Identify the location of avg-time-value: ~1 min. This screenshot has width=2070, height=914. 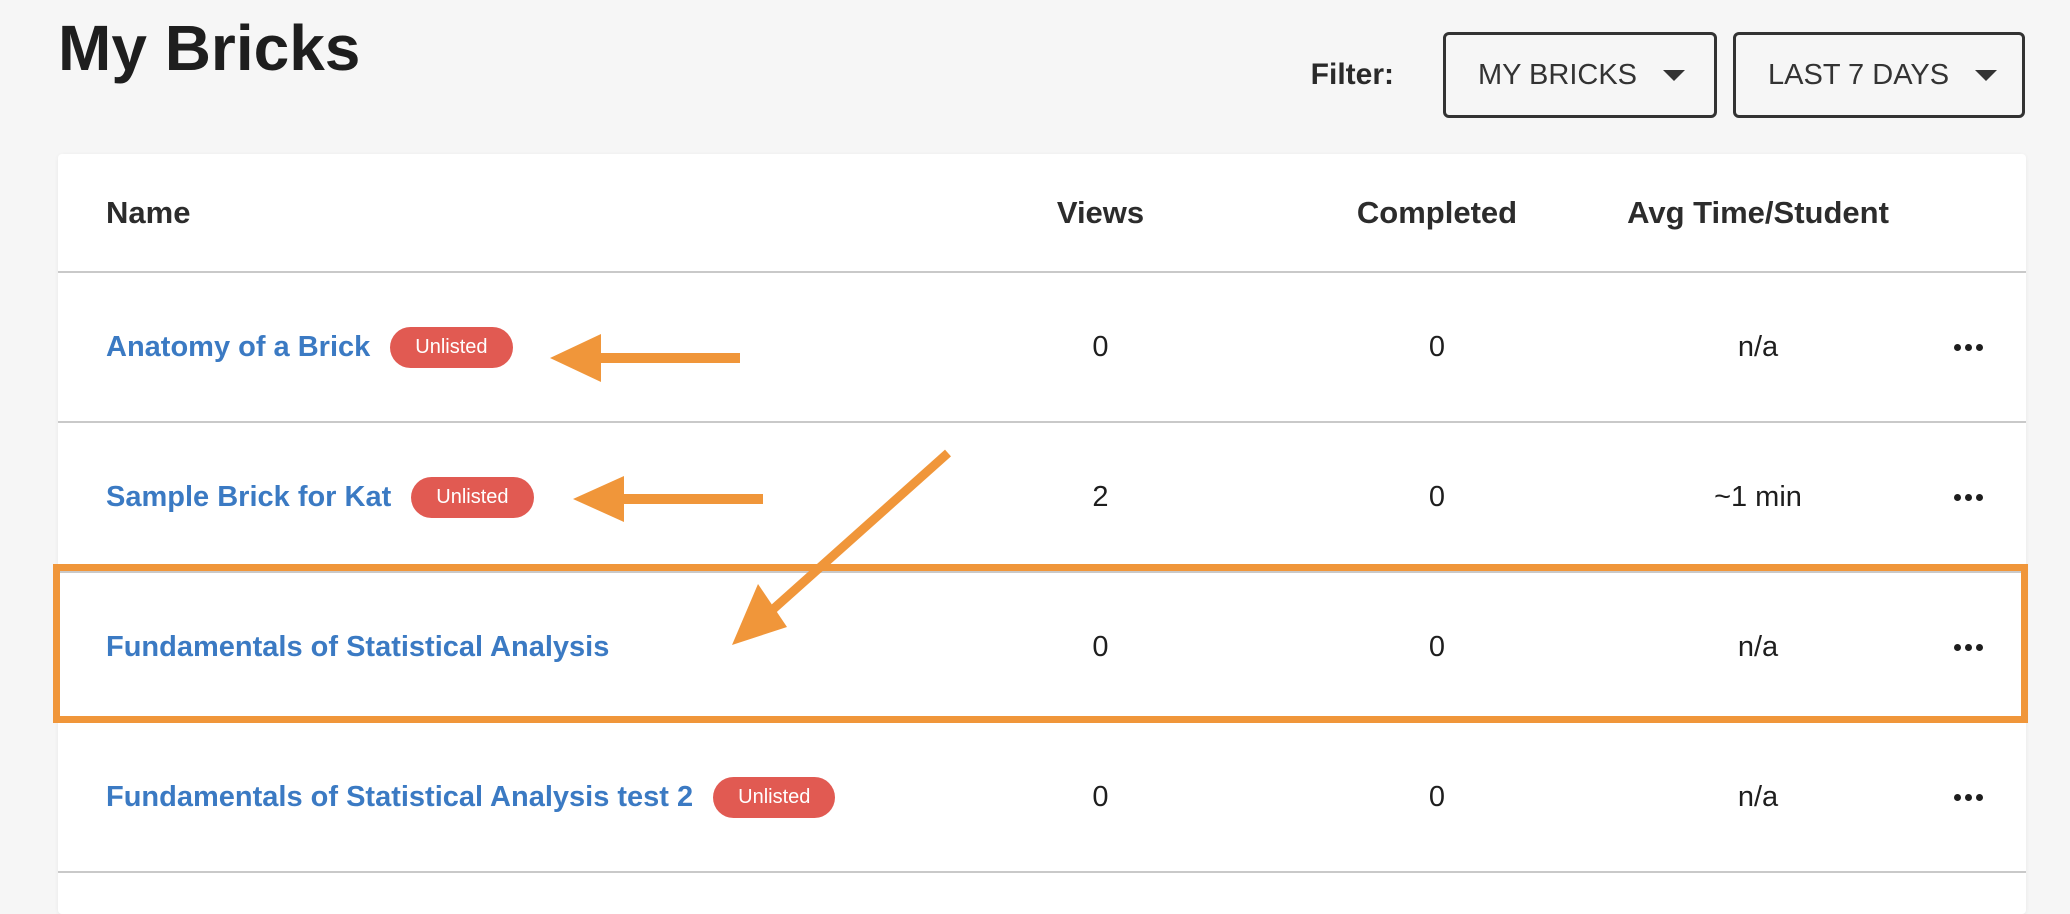
(1758, 496).